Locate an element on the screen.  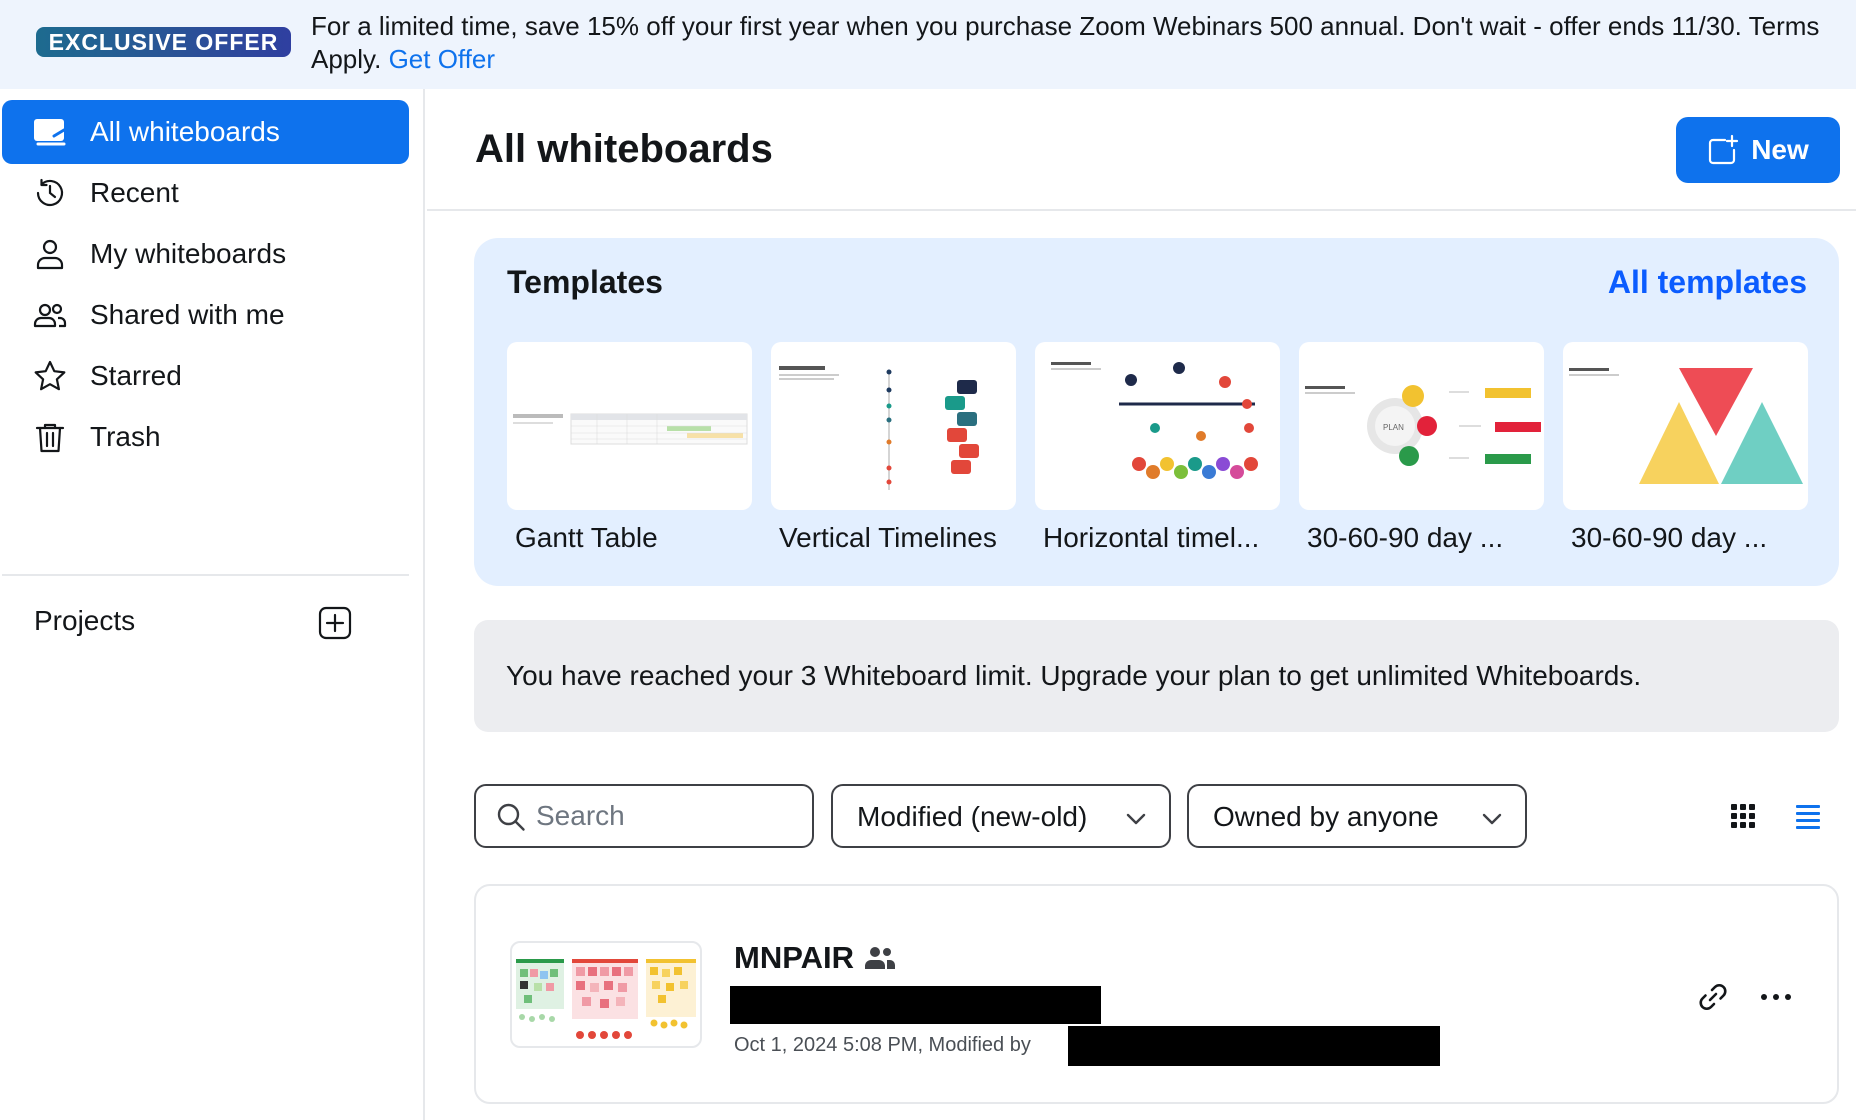
sidebar-item-all-whiteboards: All whiteboards is located at coordinates (205, 132).